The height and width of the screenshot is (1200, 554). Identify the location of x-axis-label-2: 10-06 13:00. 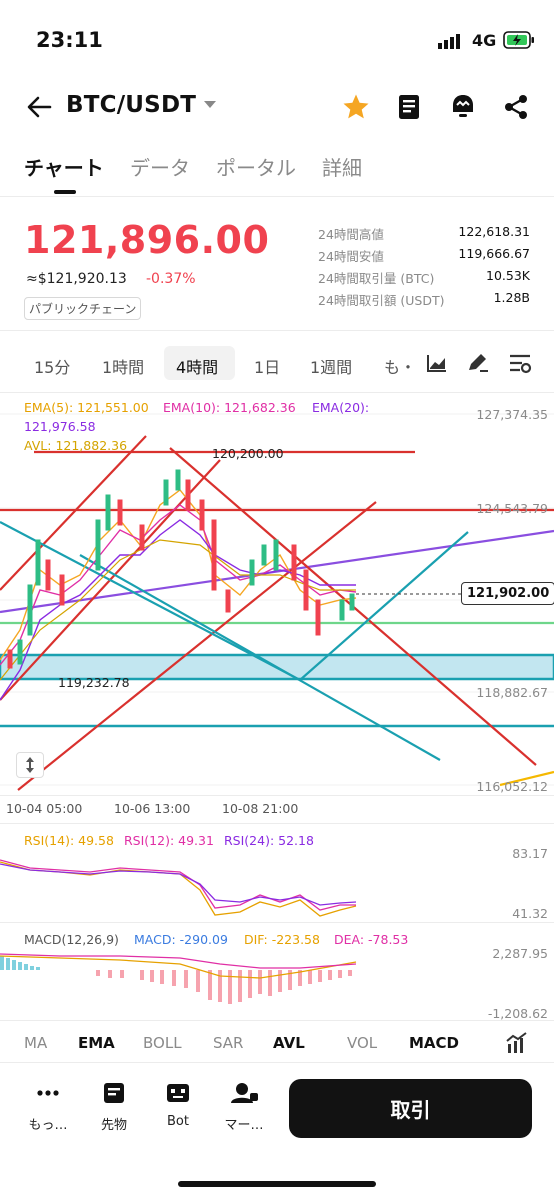
(152, 808).